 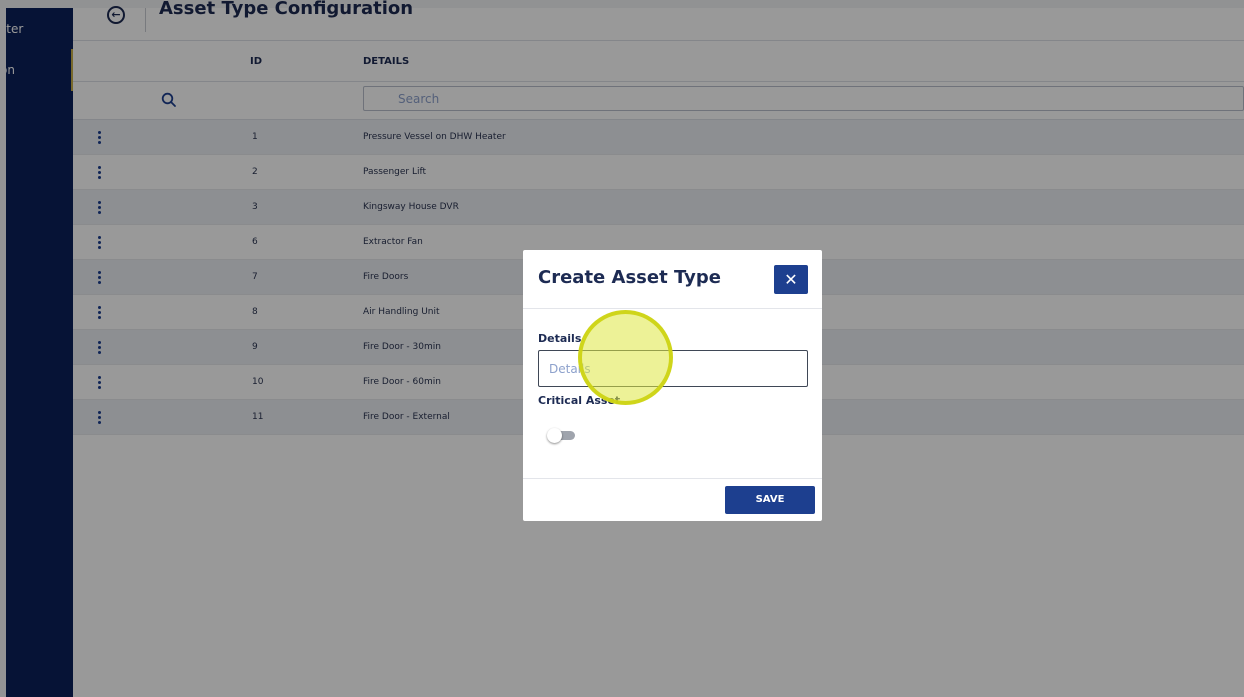 I want to click on close-icon: ✕, so click(x=791, y=279).